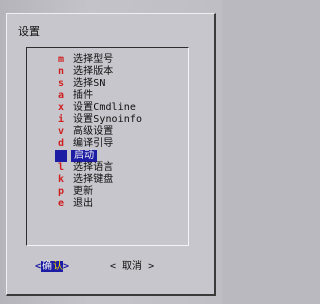  What do you see at coordinates (61, 203) in the screenshot?
I see `hotkey: e` at bounding box center [61, 203].